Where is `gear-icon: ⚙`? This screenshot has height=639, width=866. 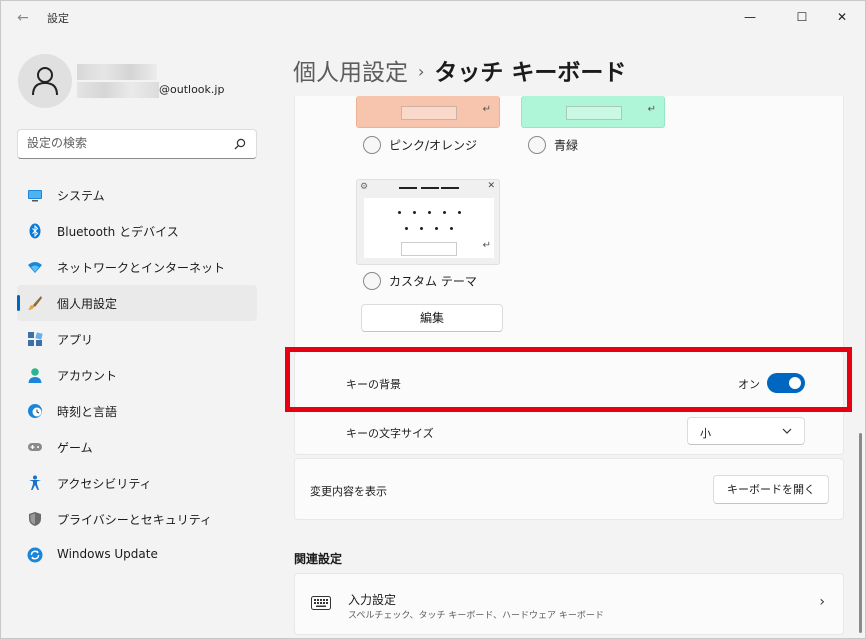
gear-icon: ⚙ is located at coordinates (364, 187).